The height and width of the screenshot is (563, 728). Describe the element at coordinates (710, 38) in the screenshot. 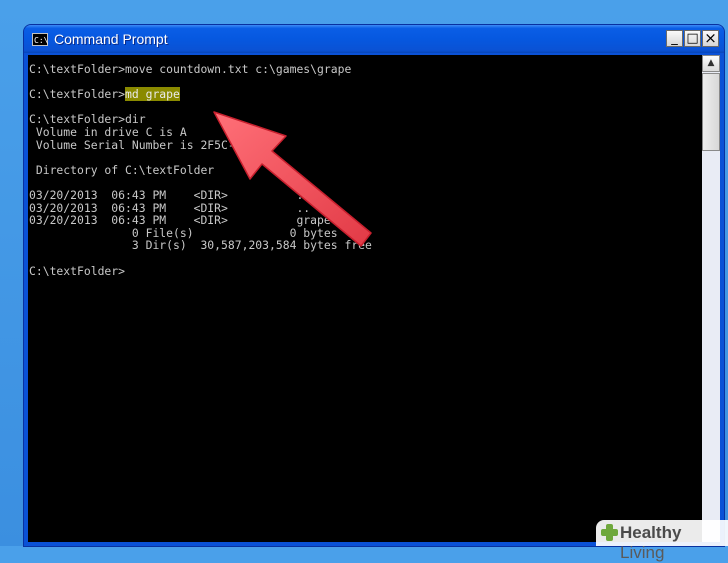

I see `close-button: ×` at that location.